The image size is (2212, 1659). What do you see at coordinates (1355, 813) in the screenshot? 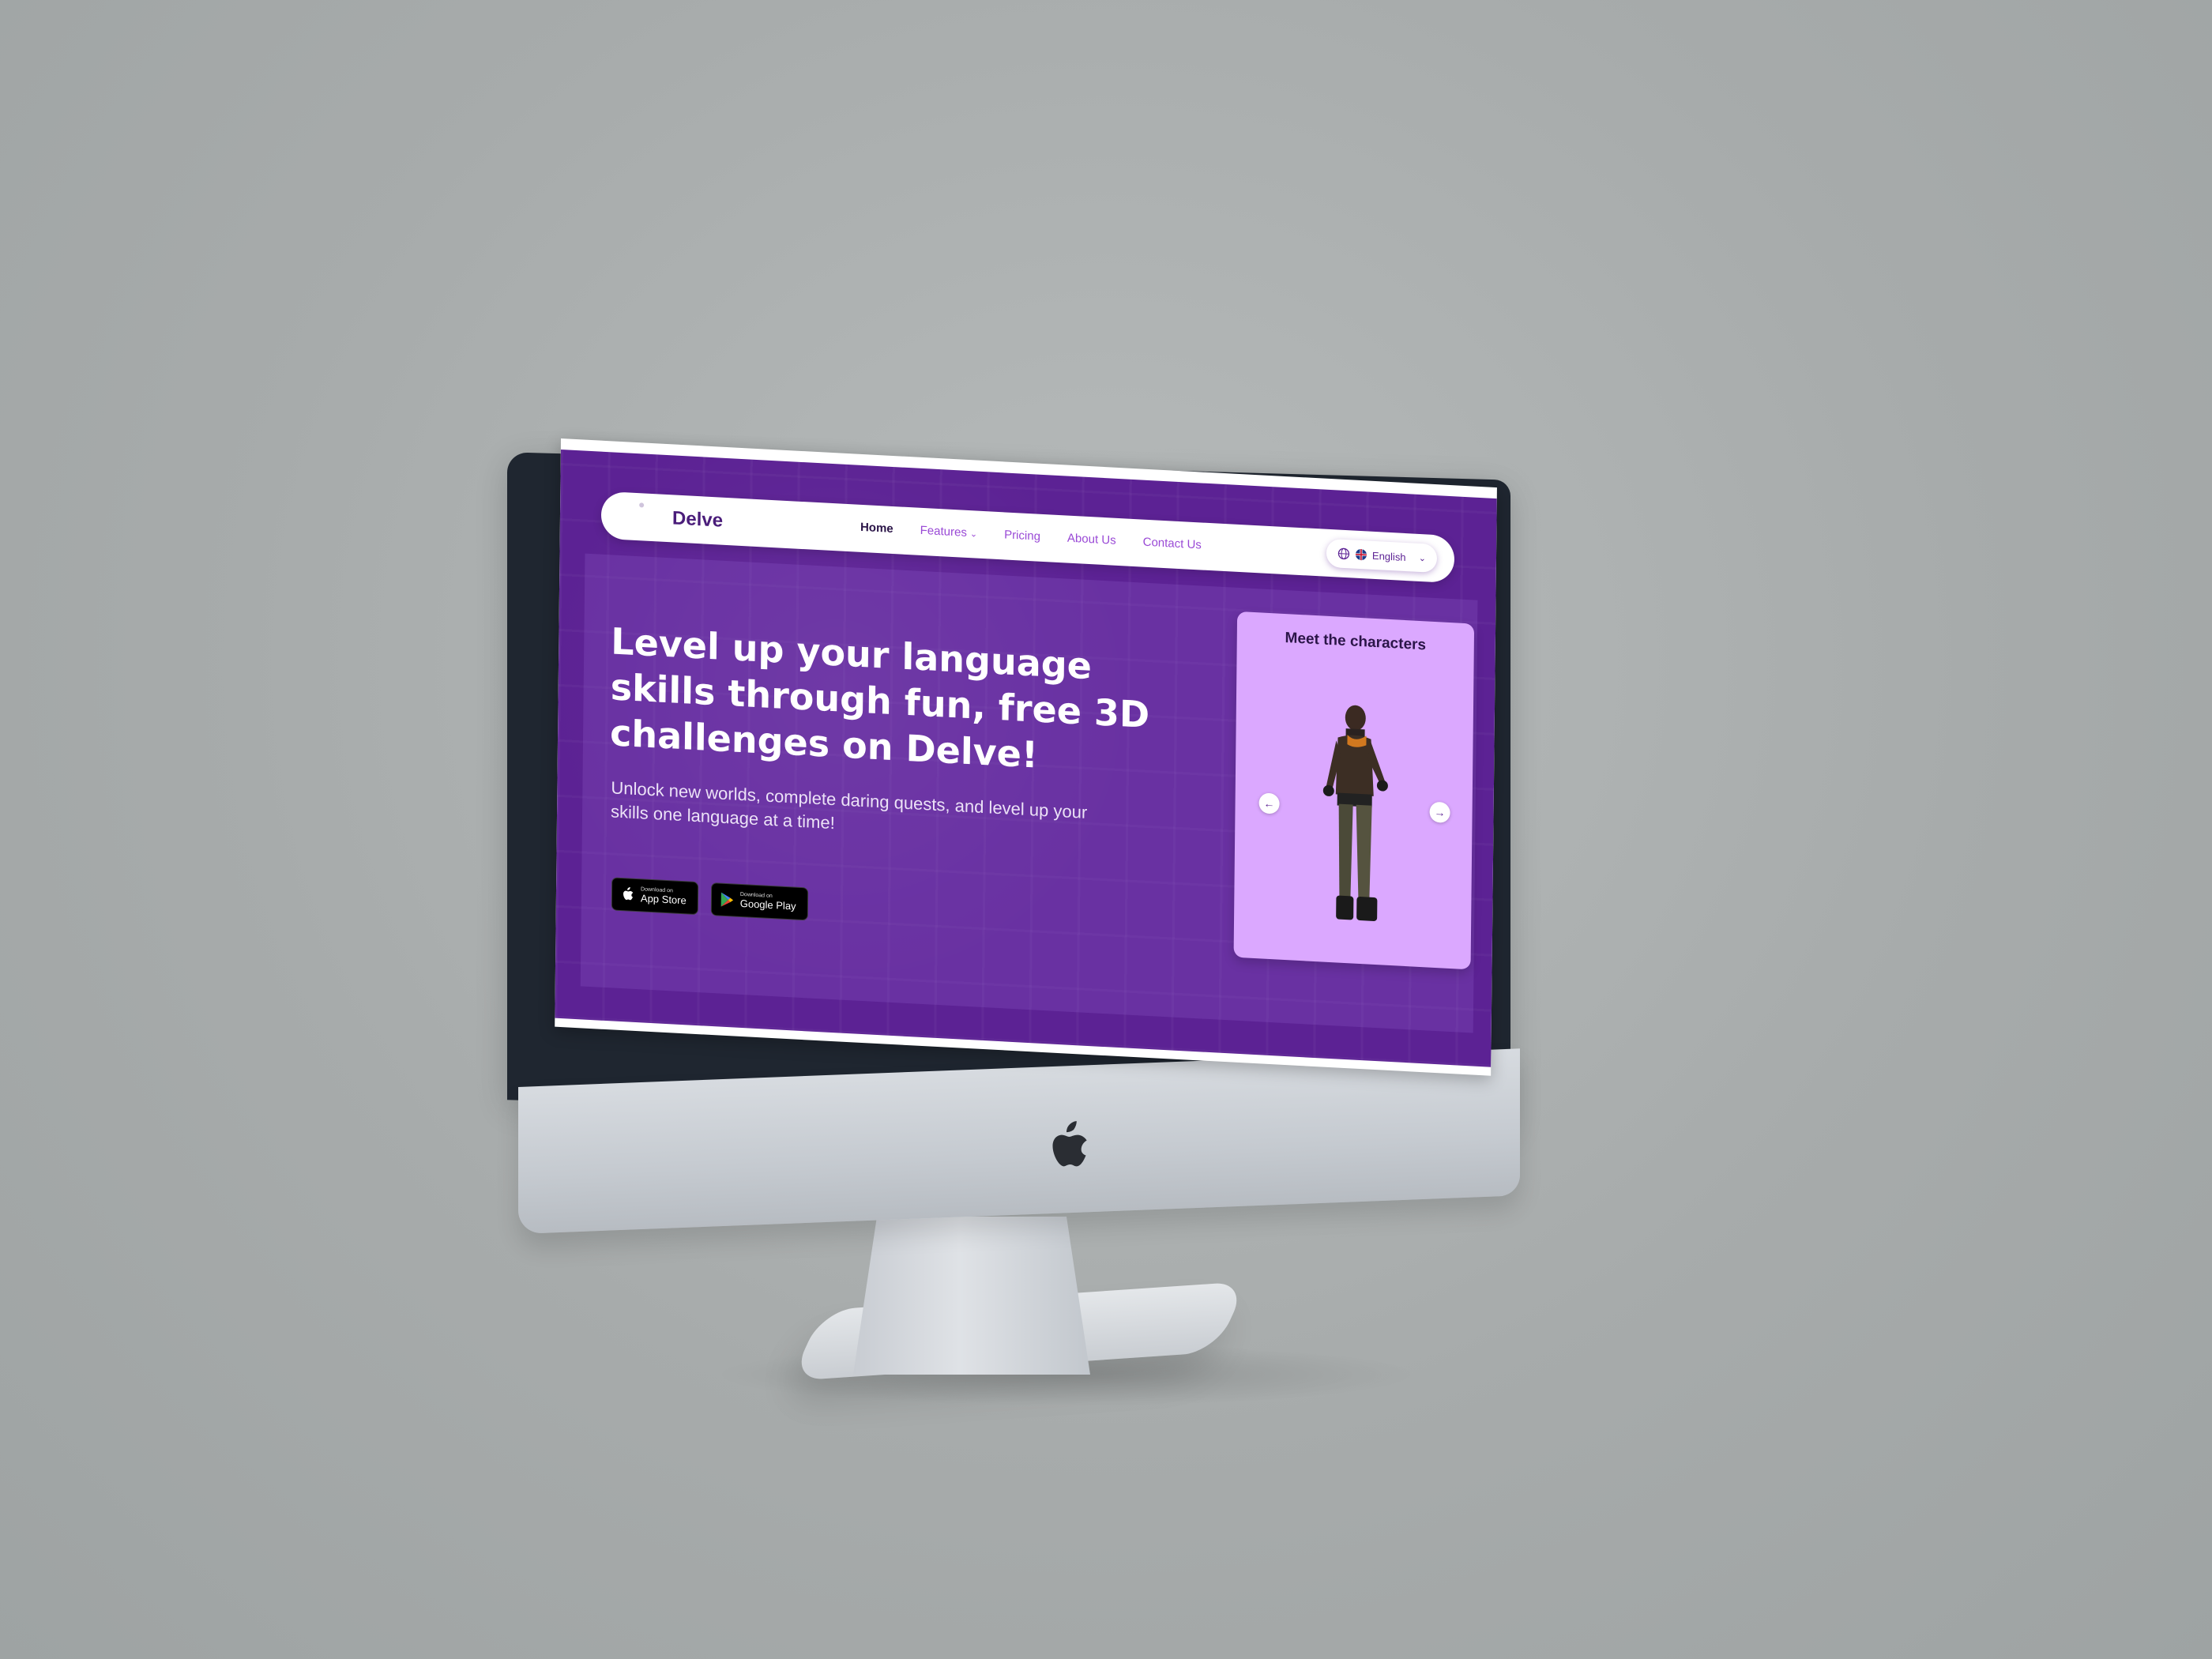
I see `character-3d-model` at bounding box center [1355, 813].